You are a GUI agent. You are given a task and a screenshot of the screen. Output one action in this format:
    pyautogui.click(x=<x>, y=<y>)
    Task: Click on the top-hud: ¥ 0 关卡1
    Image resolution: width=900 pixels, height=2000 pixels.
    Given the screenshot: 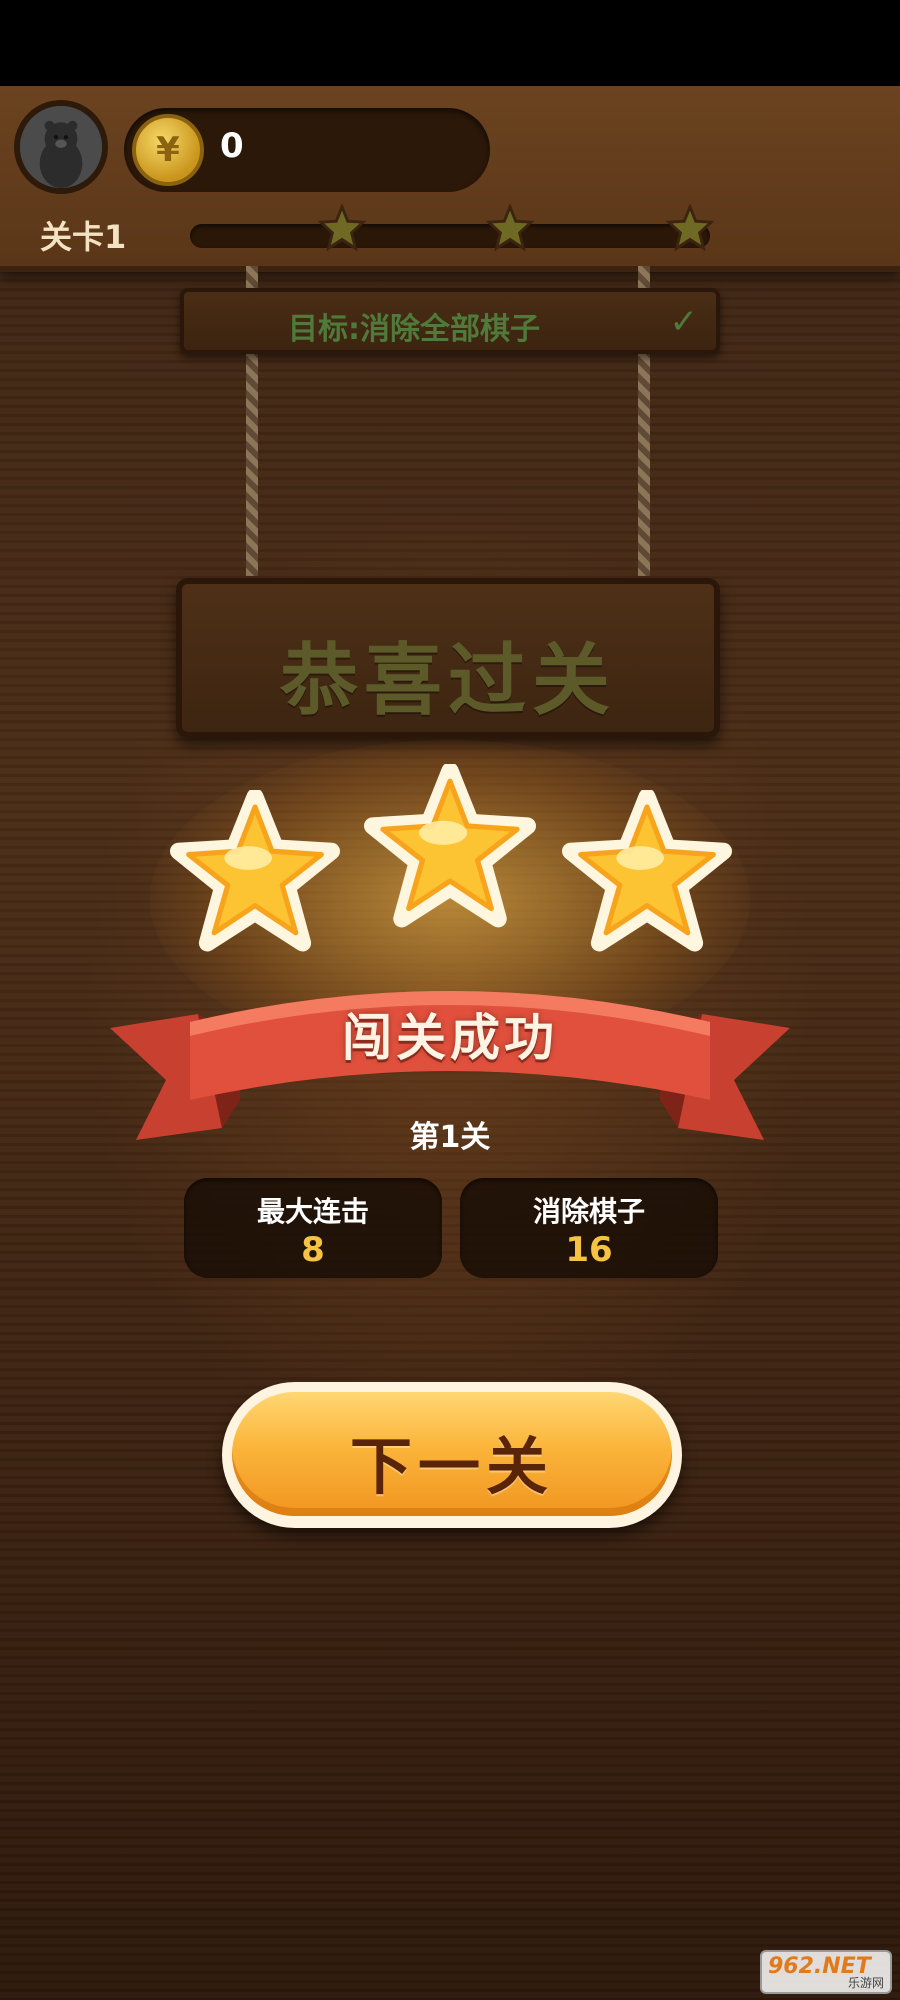 What is the action you would take?
    pyautogui.click(x=450, y=179)
    